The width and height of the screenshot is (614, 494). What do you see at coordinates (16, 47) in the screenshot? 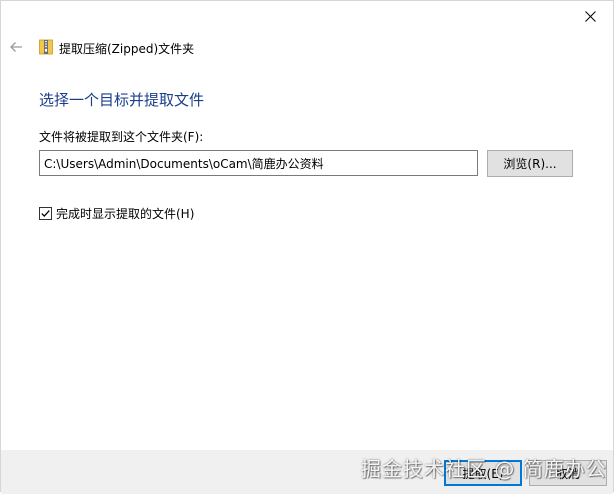
I see `back-arrow-icon` at bounding box center [16, 47].